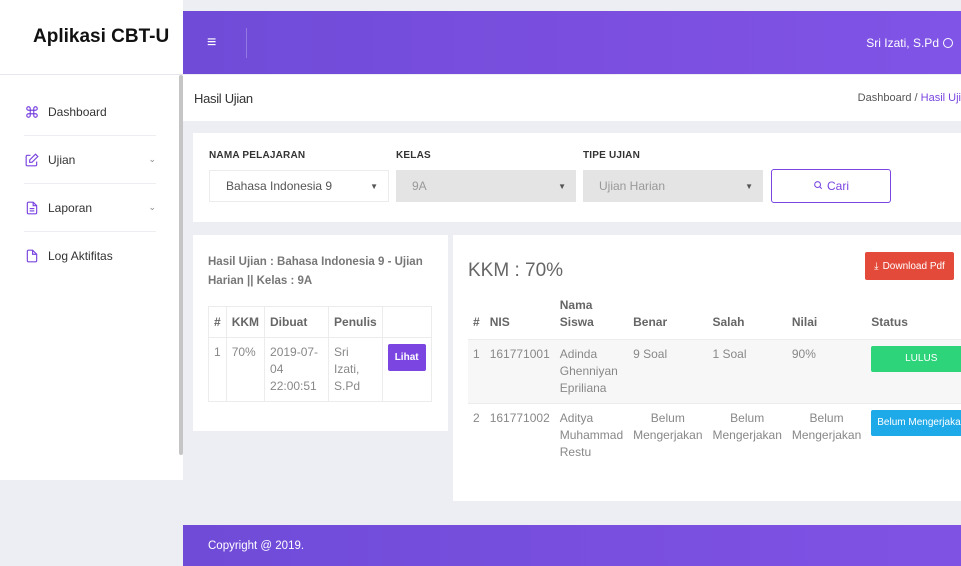 This screenshot has height=566, width=961. I want to click on sidebar-item-log-aktifitas: Log Aktifitas, so click(90, 256).